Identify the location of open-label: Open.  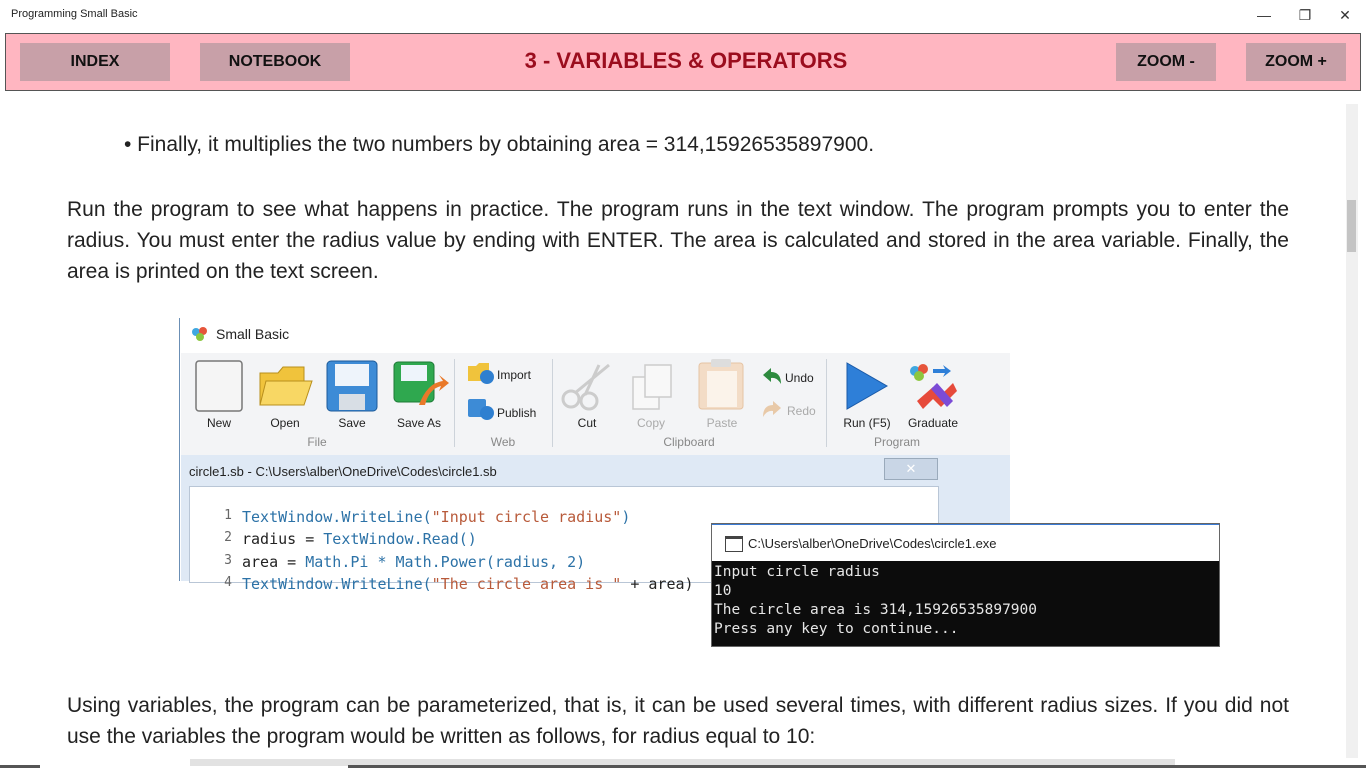
(285, 423).